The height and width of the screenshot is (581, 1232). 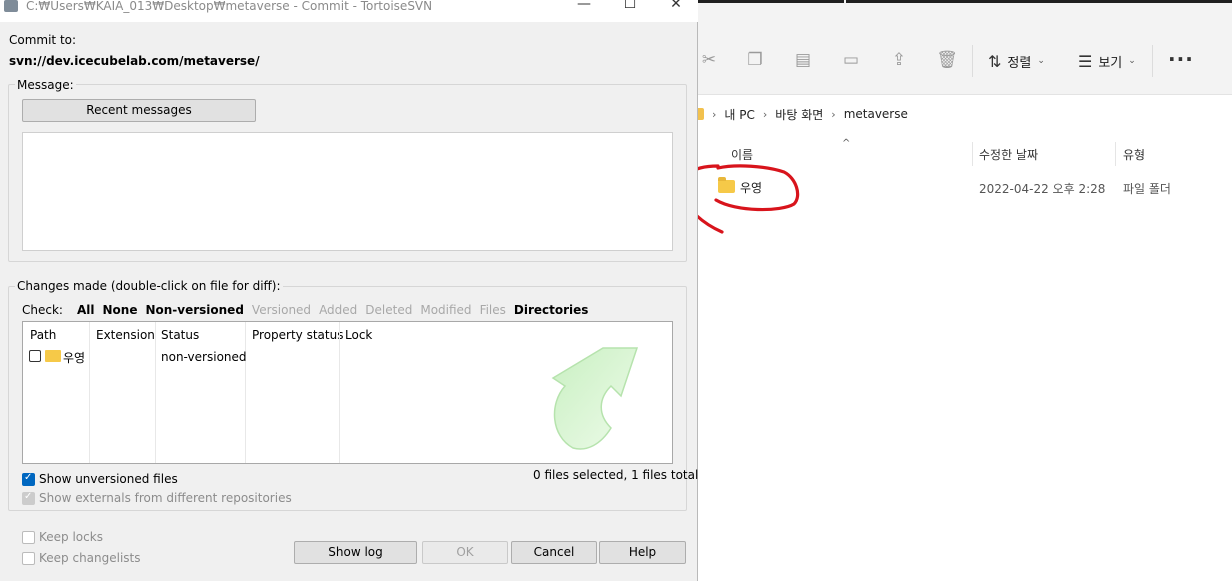 What do you see at coordinates (281, 310) in the screenshot?
I see `check-versioned-link: Versioned` at bounding box center [281, 310].